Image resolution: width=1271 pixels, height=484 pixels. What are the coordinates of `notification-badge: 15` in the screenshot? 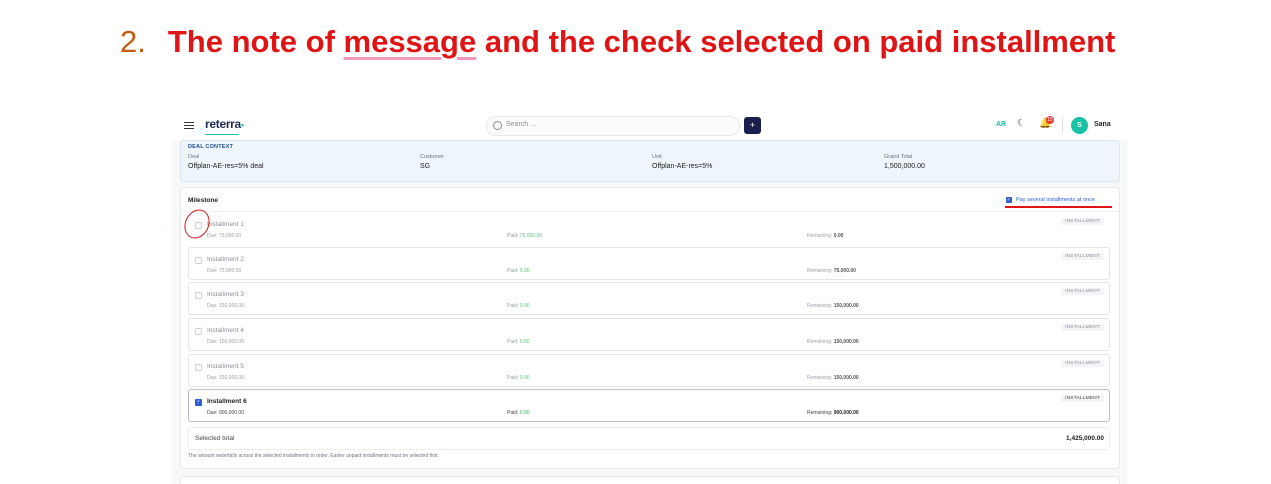 It's located at (1050, 120).